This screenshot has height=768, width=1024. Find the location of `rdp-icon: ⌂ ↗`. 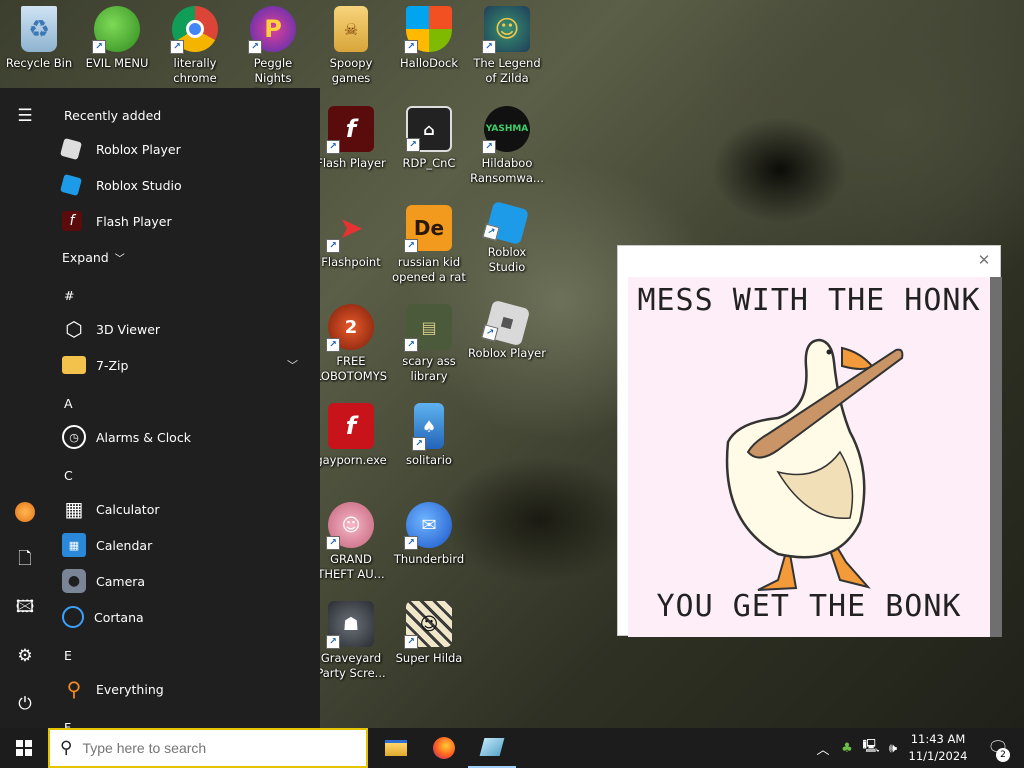

rdp-icon: ⌂ ↗ is located at coordinates (429, 129).